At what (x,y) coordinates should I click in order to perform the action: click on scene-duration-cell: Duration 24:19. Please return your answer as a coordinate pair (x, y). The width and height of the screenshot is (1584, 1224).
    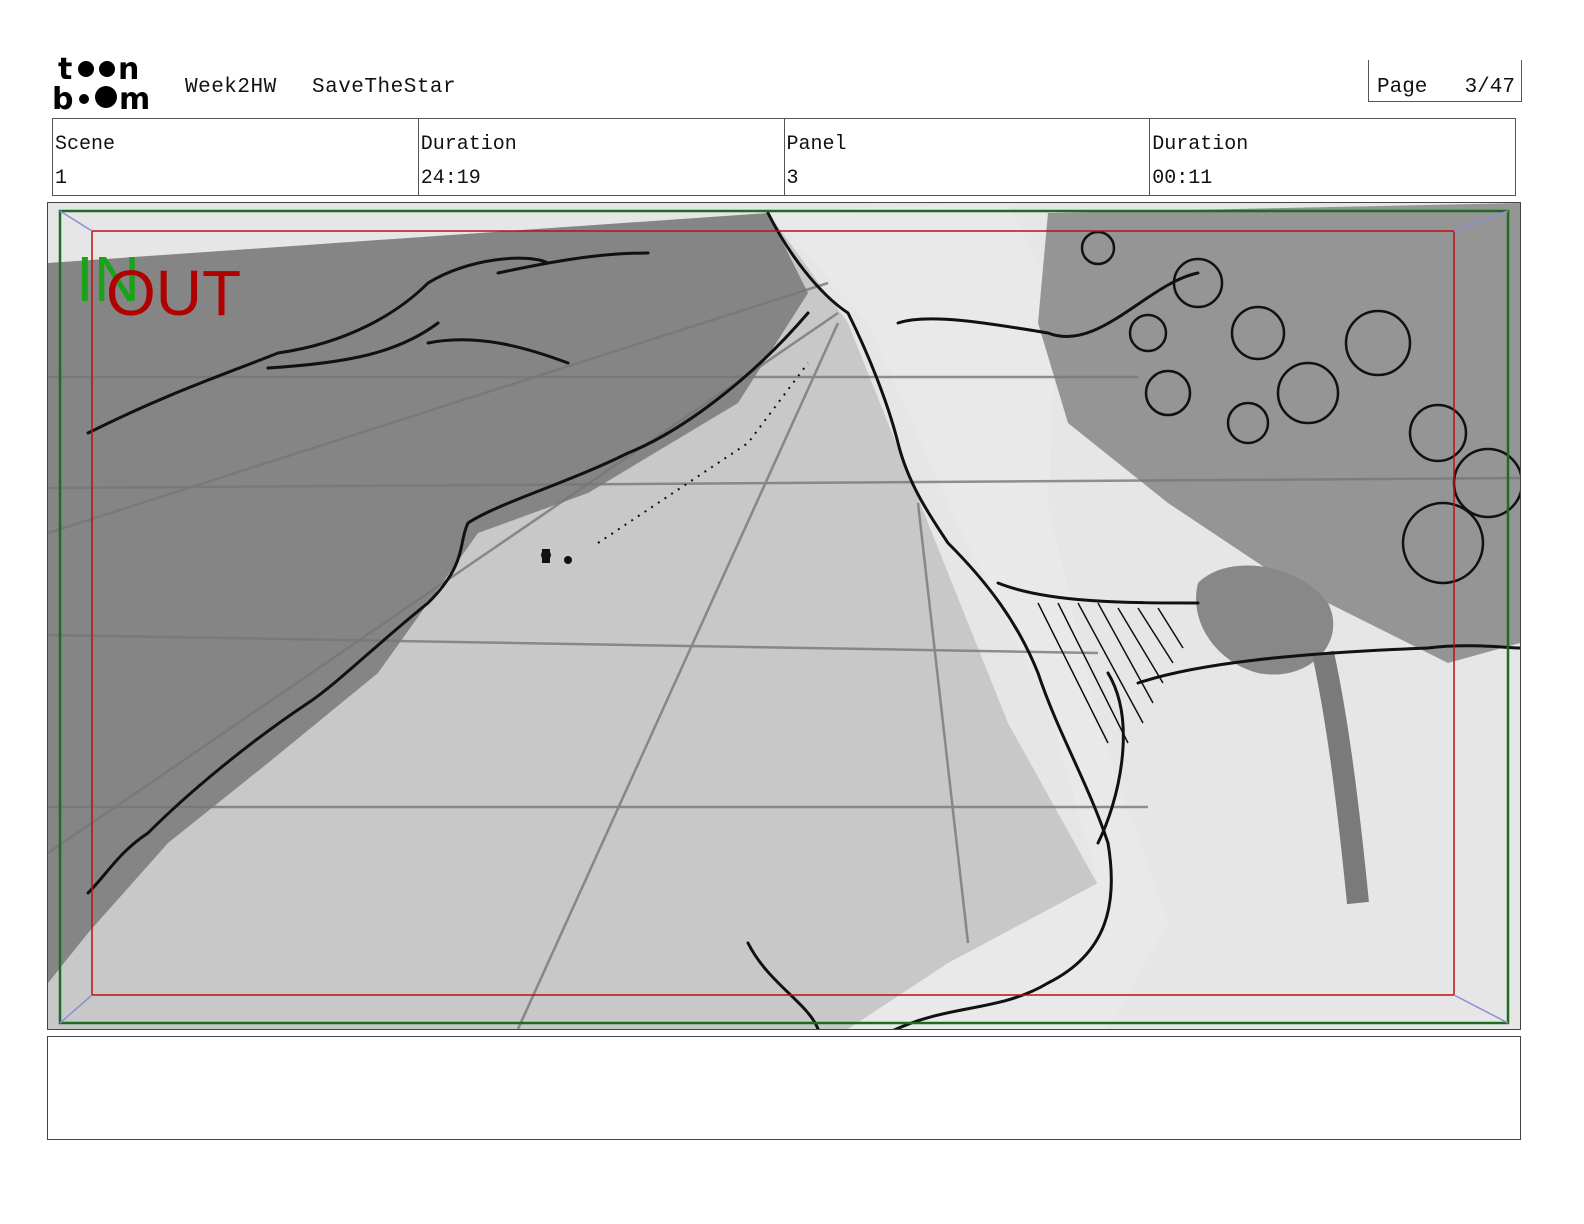
    Looking at the image, I should click on (602, 157).